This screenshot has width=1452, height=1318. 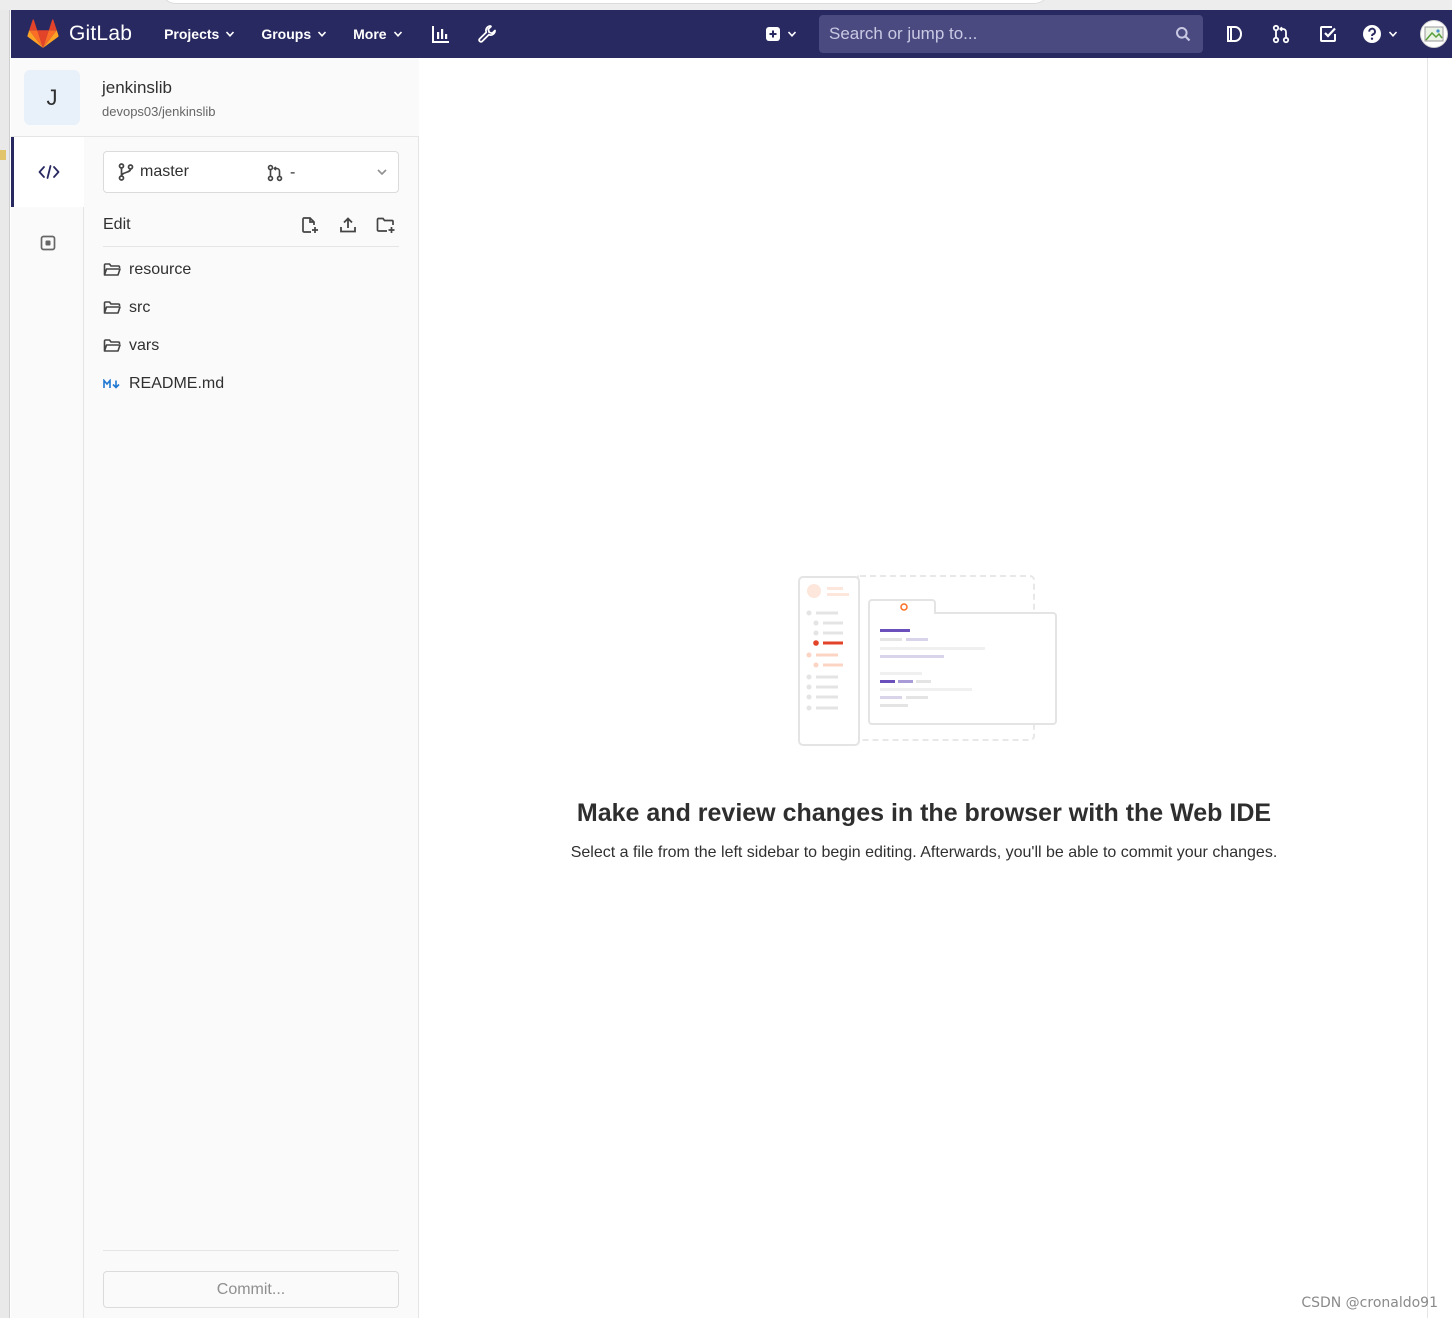 I want to click on project-path: devops03/jenkinslib, so click(x=159, y=111).